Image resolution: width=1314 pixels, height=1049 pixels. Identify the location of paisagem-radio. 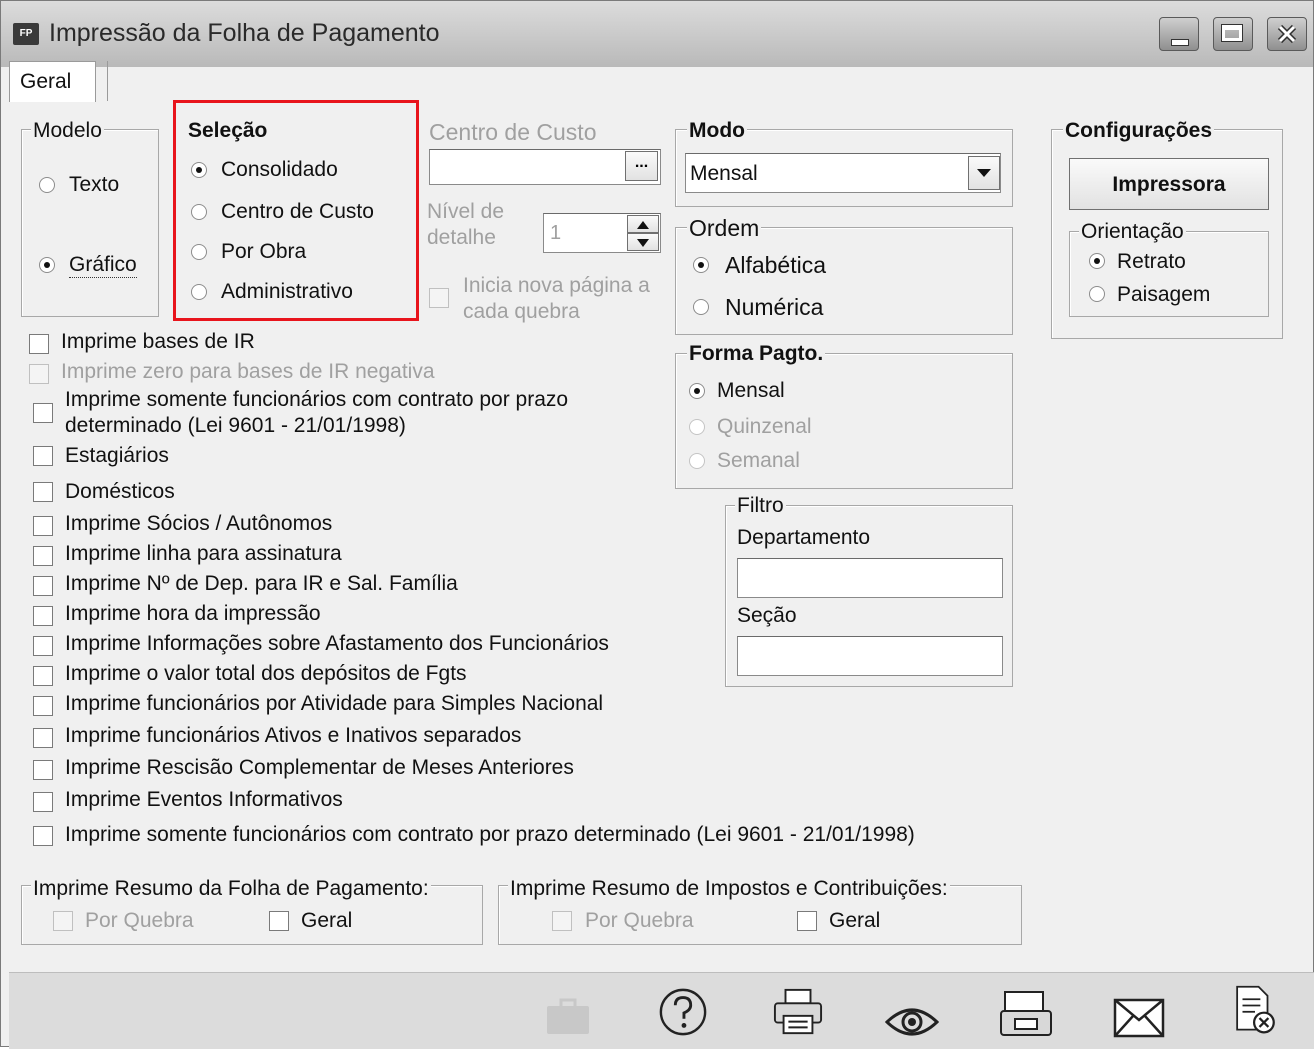
(1097, 294).